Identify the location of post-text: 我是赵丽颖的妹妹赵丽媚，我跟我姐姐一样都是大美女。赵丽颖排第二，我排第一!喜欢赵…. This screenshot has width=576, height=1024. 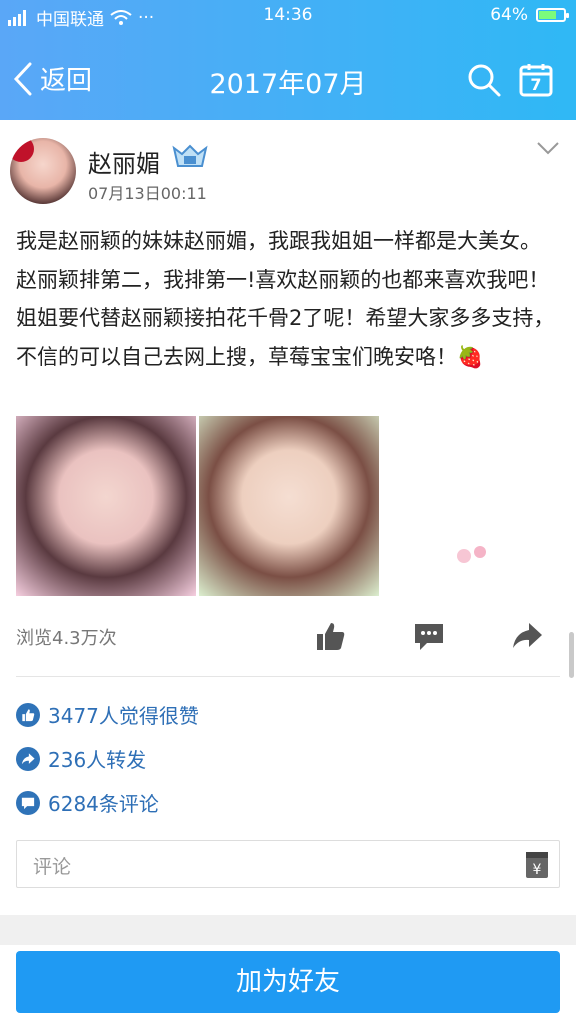
(285, 299).